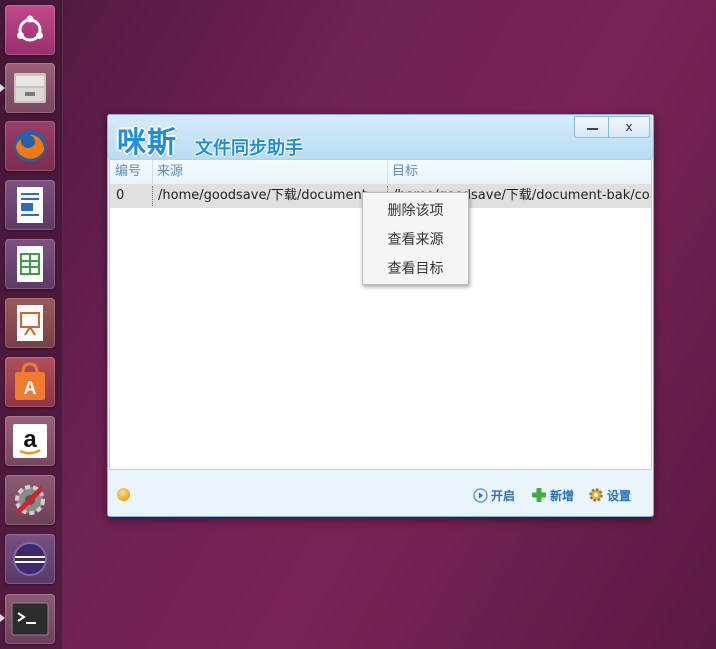  I want to click on start-button: 开启, so click(494, 495).